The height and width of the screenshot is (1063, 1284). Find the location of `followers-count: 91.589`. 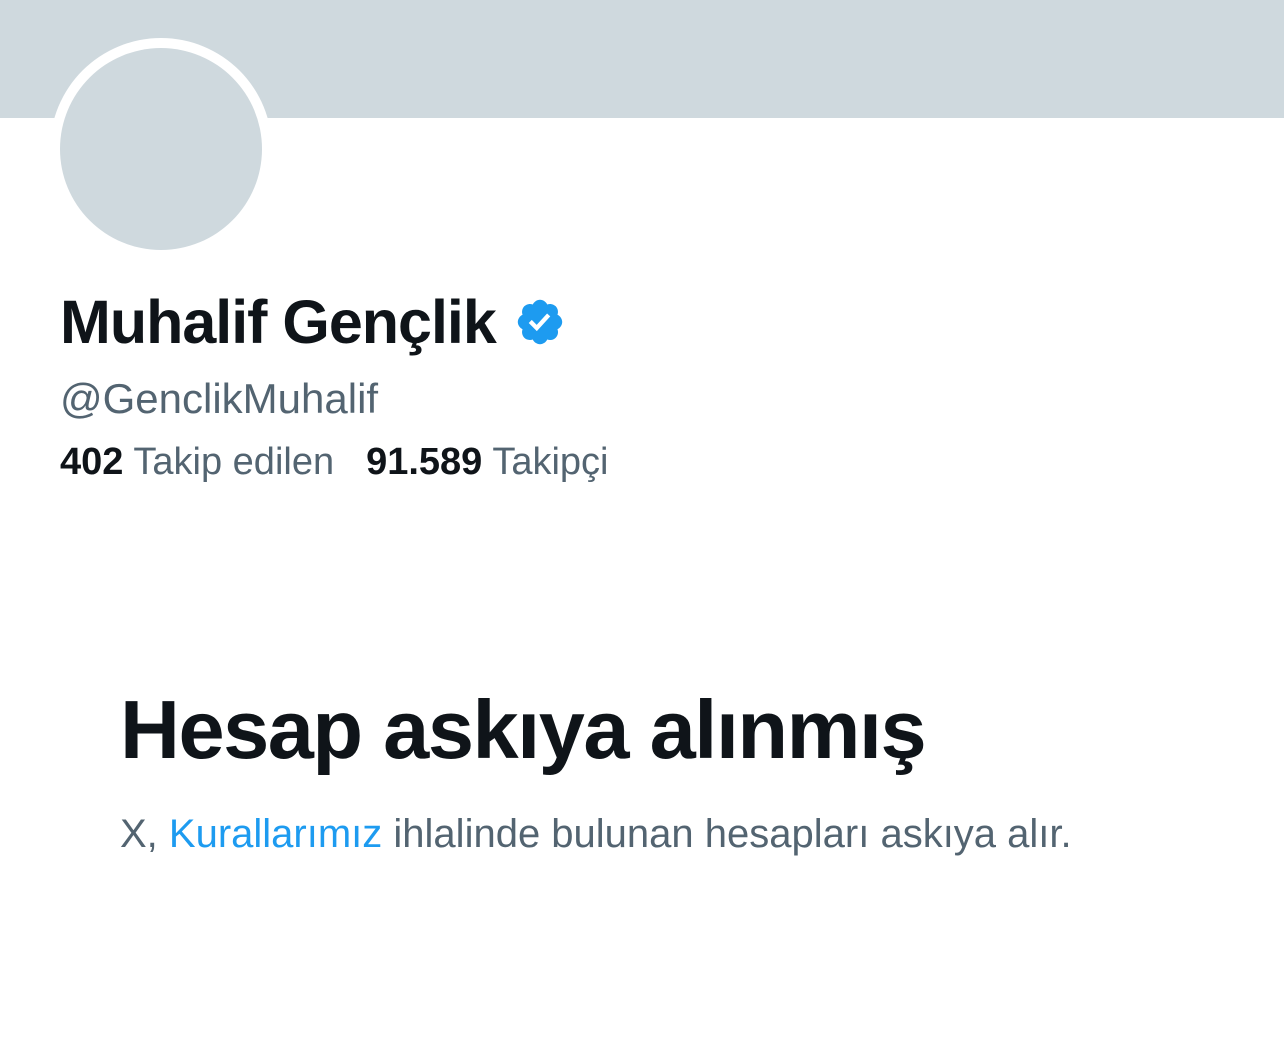

followers-count: 91.589 is located at coordinates (424, 462).